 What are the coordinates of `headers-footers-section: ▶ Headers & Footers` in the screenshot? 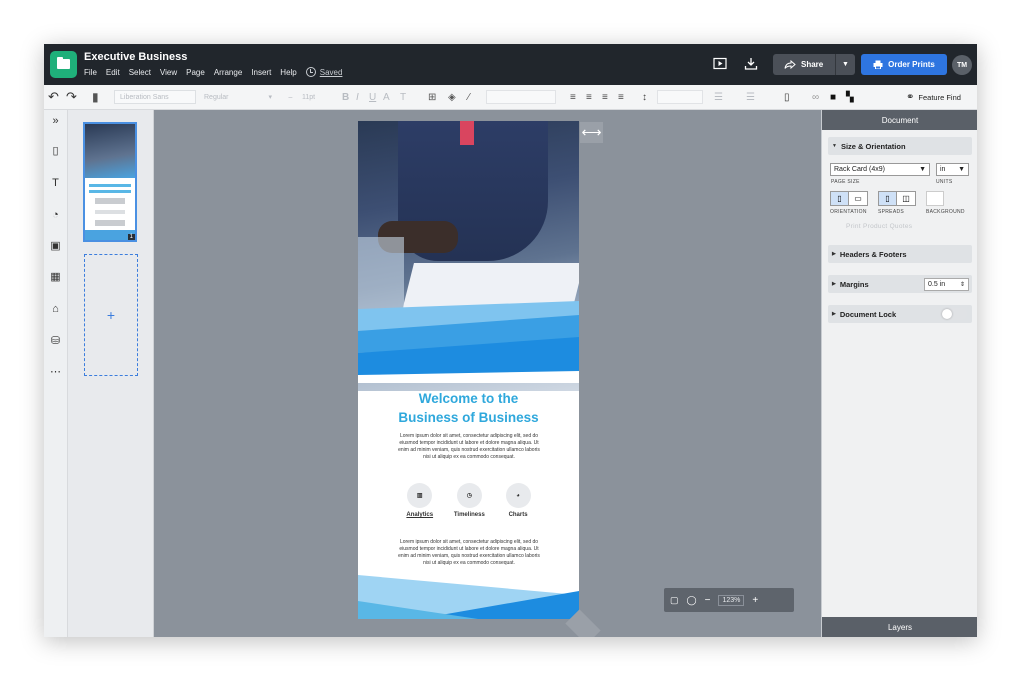 It's located at (900, 254).